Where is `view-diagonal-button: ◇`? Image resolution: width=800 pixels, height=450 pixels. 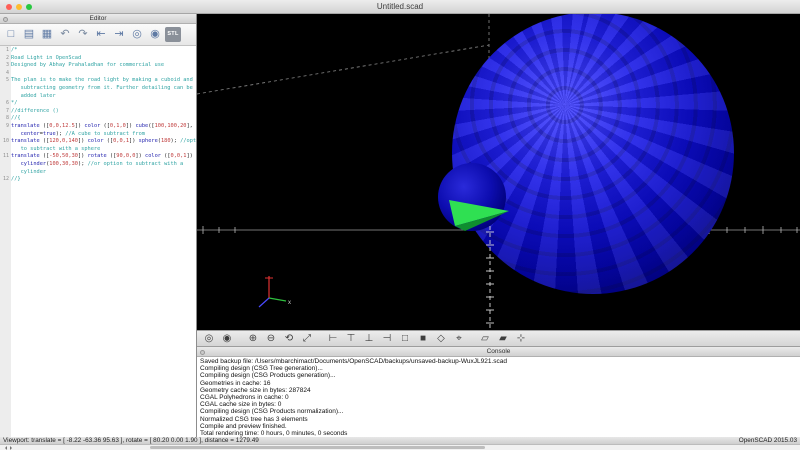
view-diagonal-button: ◇ is located at coordinates (441, 339).